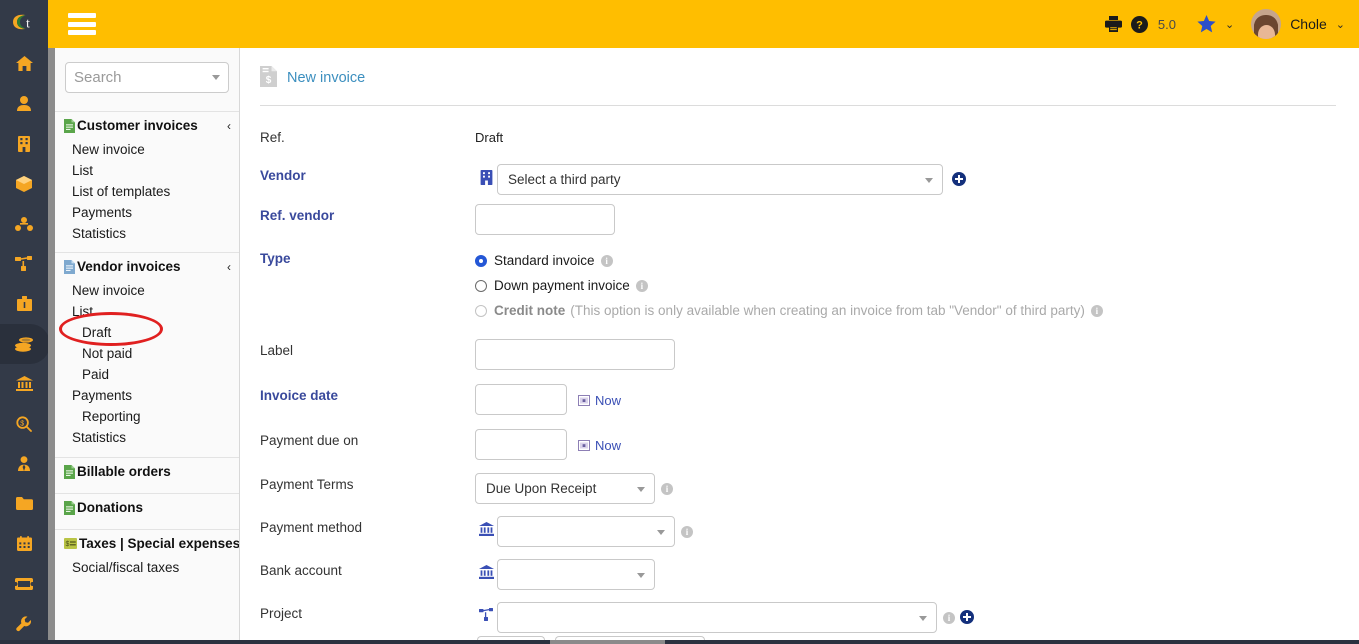 The width and height of the screenshot is (1359, 644). I want to click on ref-vendor-input, so click(545, 219).